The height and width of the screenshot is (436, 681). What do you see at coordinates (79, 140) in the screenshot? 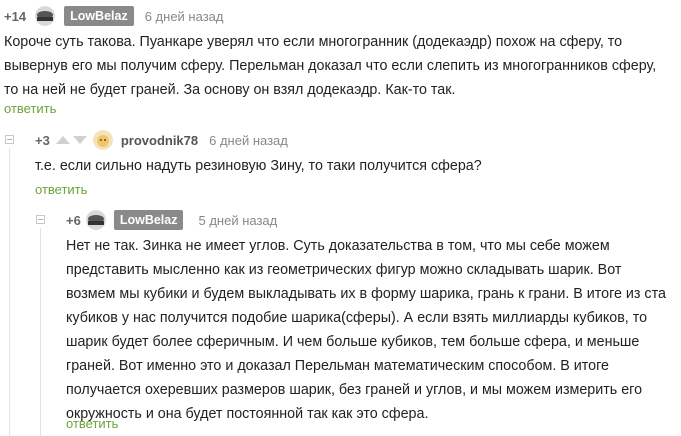
I see `downvote-icon` at bounding box center [79, 140].